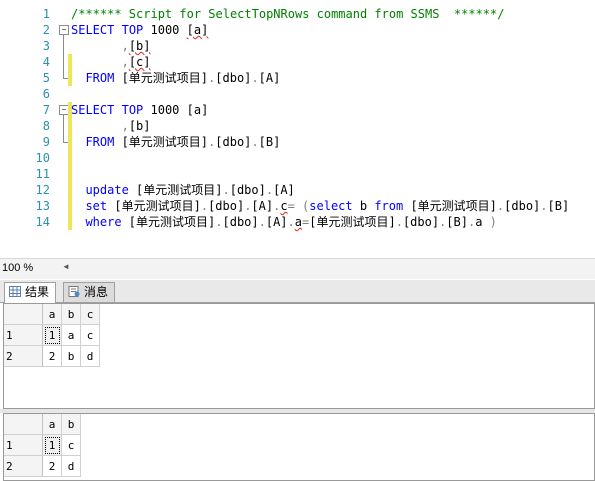 The height and width of the screenshot is (481, 595). What do you see at coordinates (89, 292) in the screenshot?
I see `tab-messages: 消息` at bounding box center [89, 292].